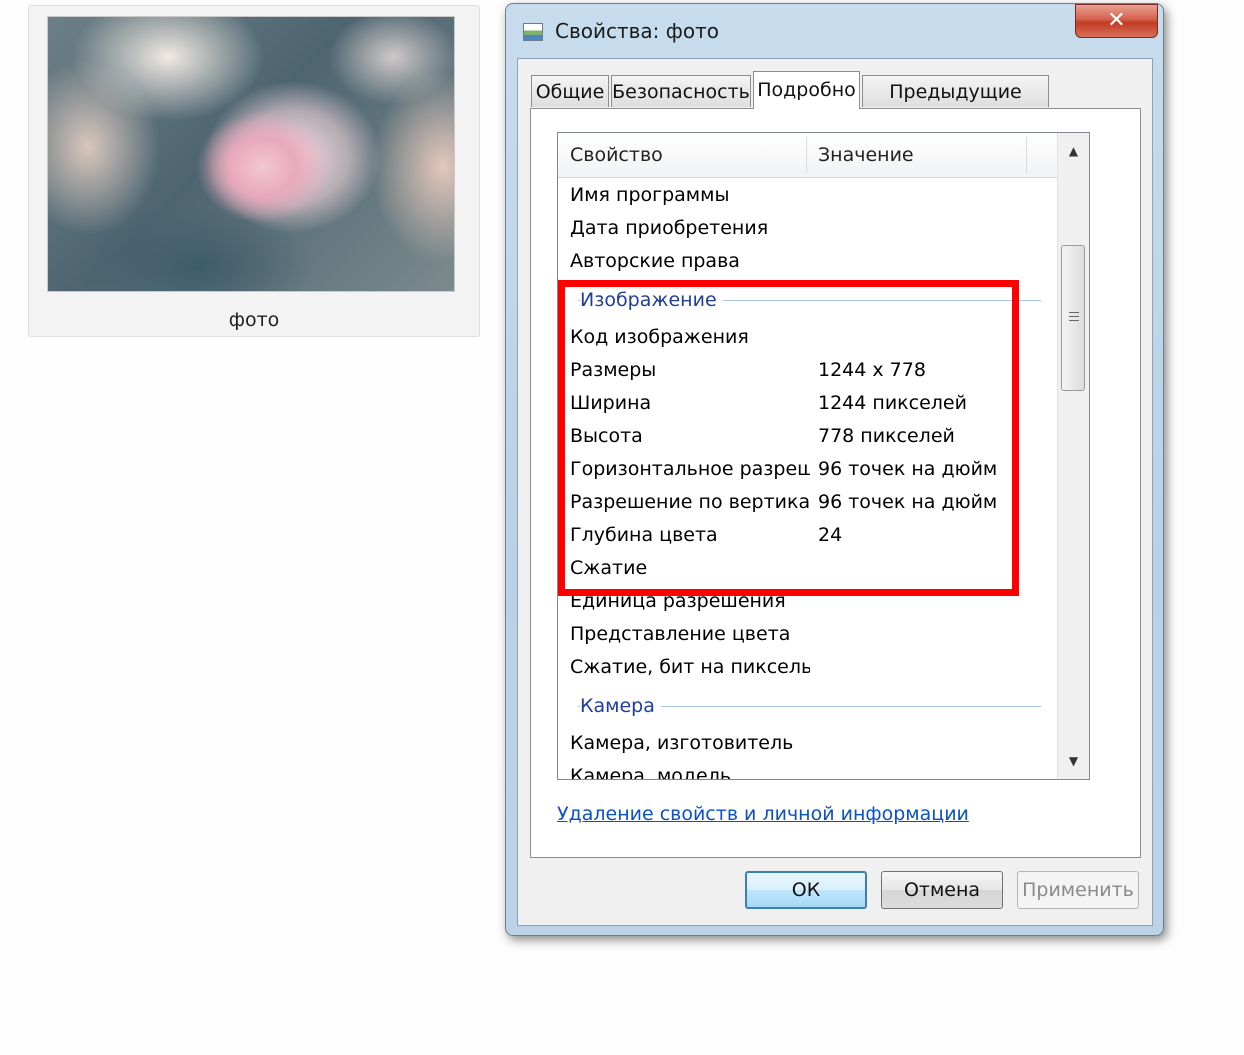 The image size is (1244, 1055). What do you see at coordinates (650, 195) in the screenshot?
I see `property-name: Имя программы` at bounding box center [650, 195].